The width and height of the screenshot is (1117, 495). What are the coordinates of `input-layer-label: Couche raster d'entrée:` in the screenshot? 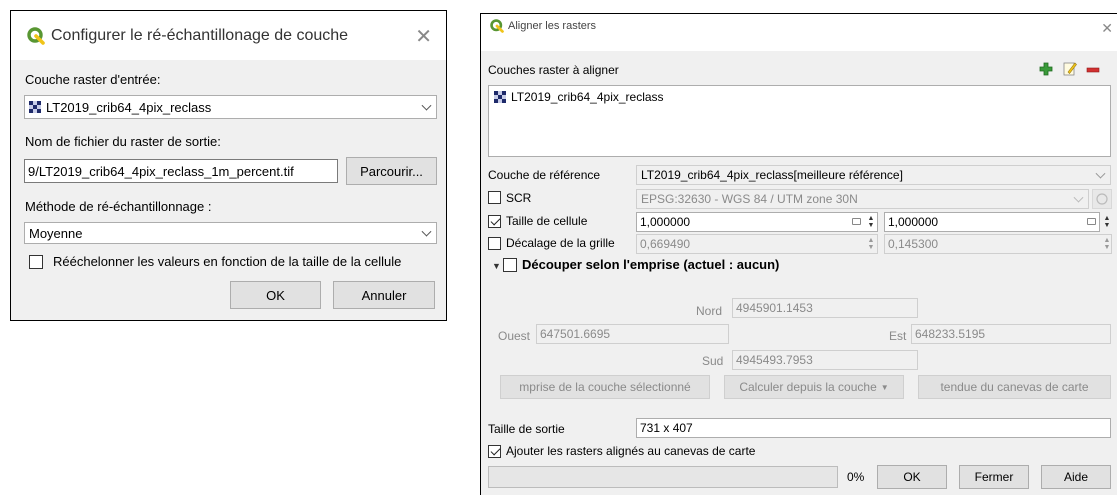 It's located at (93, 79).